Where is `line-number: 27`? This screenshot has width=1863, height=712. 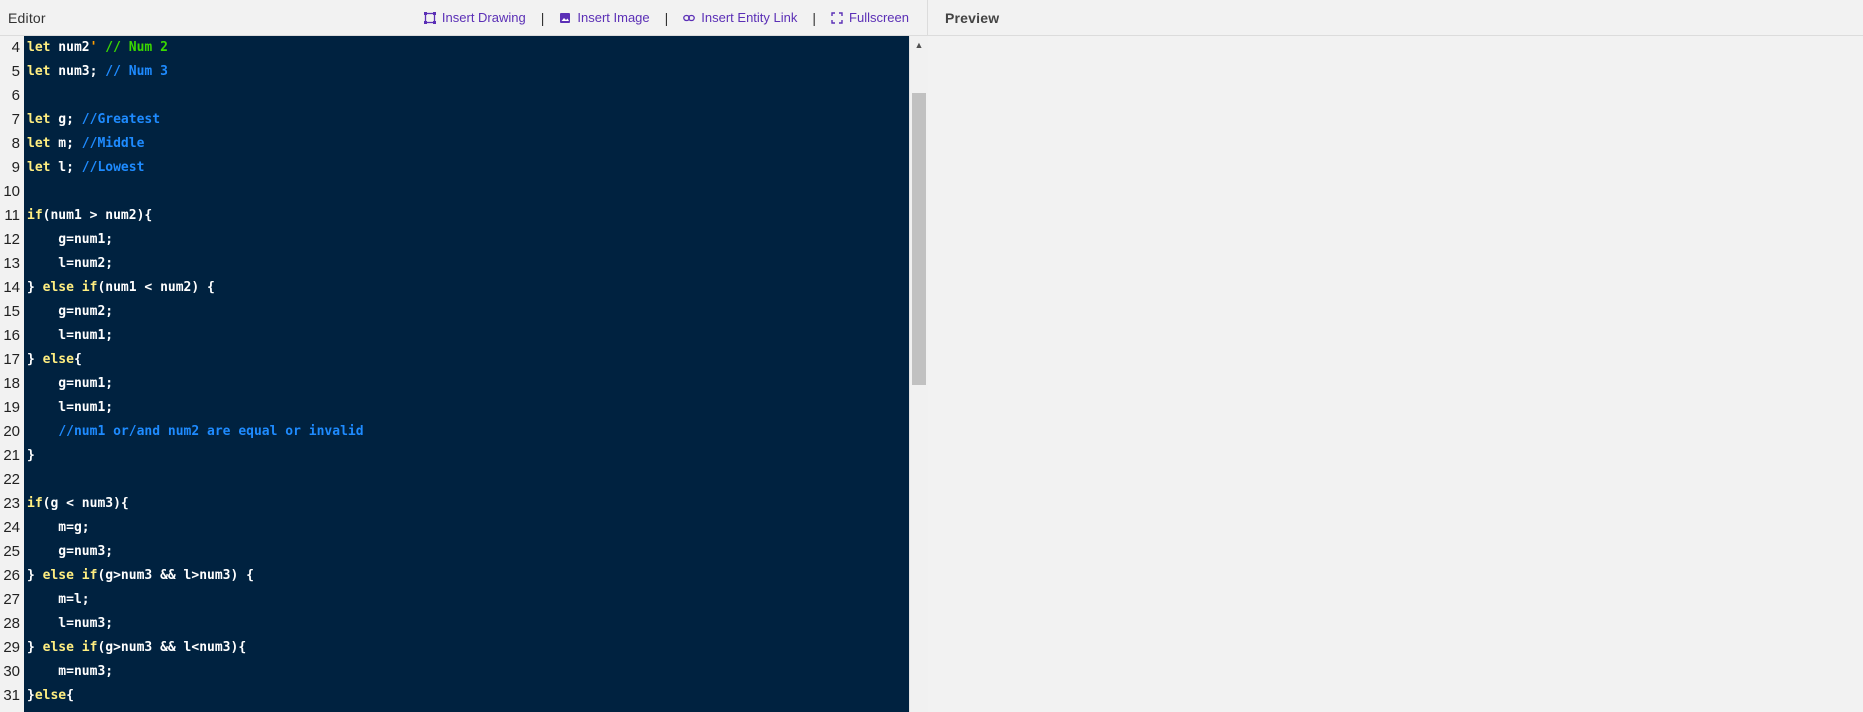
line-number: 27 is located at coordinates (11, 599).